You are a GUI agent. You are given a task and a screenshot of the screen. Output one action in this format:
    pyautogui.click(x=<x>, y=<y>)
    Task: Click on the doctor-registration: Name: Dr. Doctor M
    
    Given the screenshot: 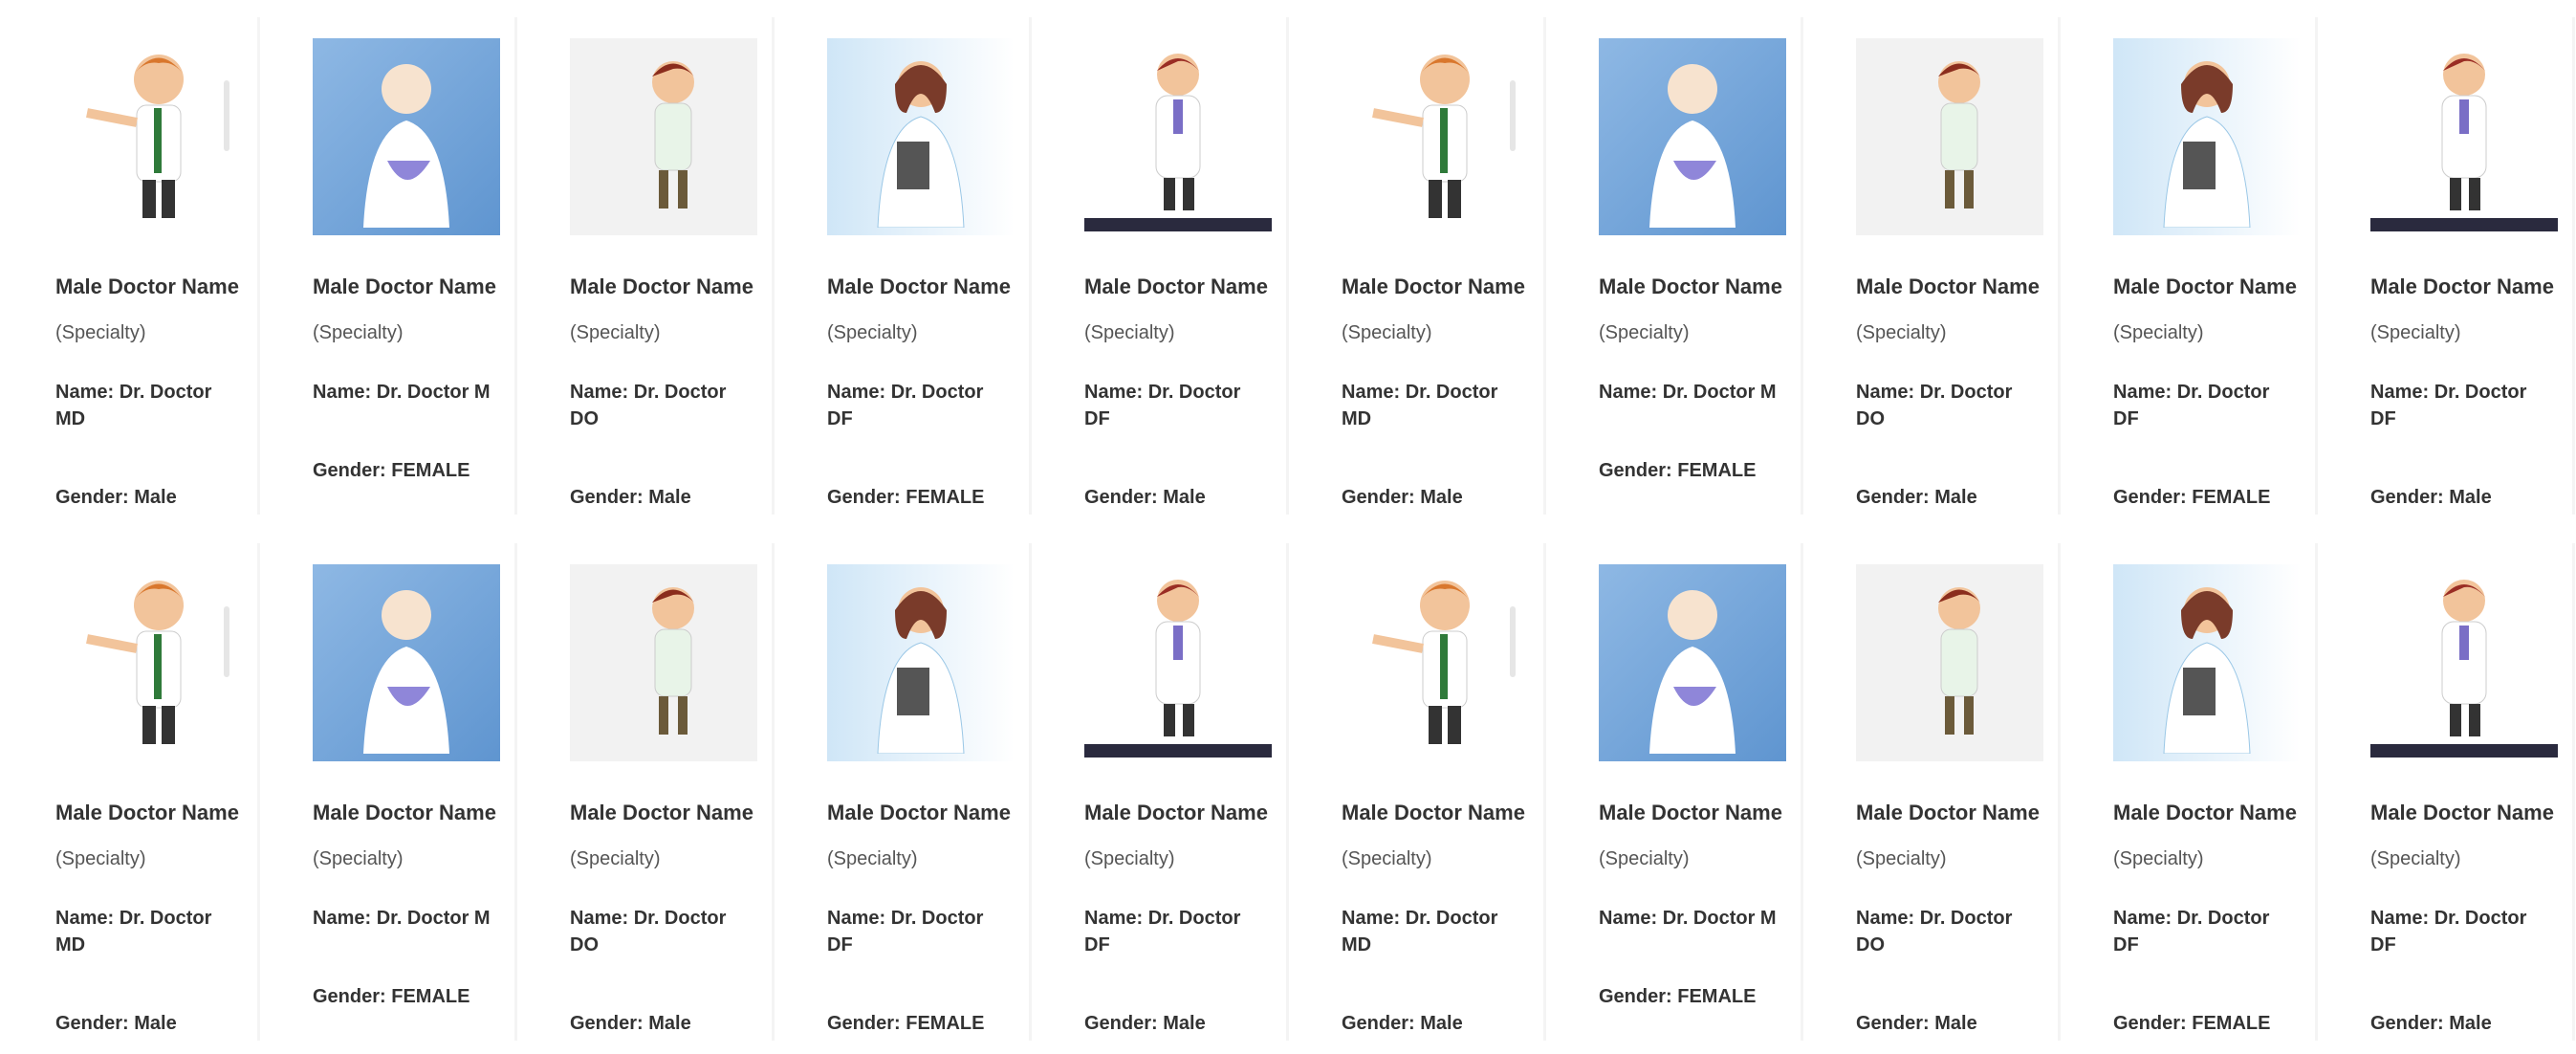 What is the action you would take?
    pyautogui.click(x=1688, y=393)
    